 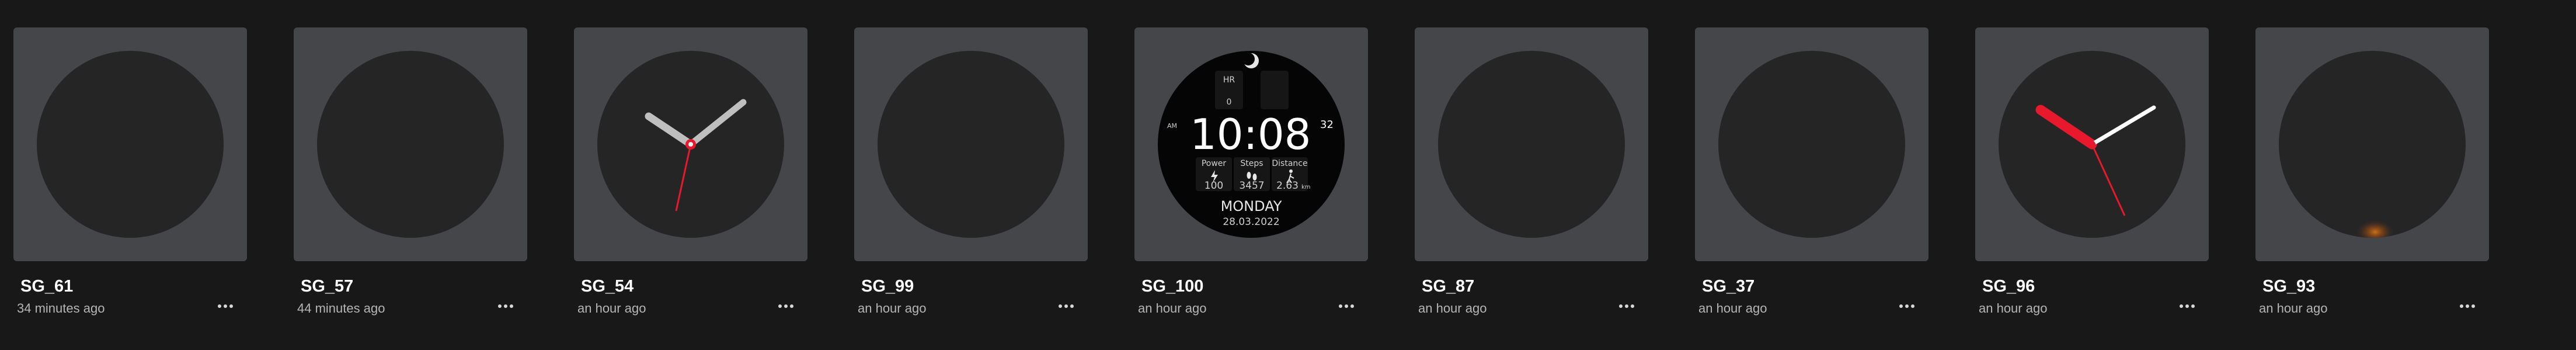 I want to click on watch-face-title: SG_54, so click(x=607, y=286).